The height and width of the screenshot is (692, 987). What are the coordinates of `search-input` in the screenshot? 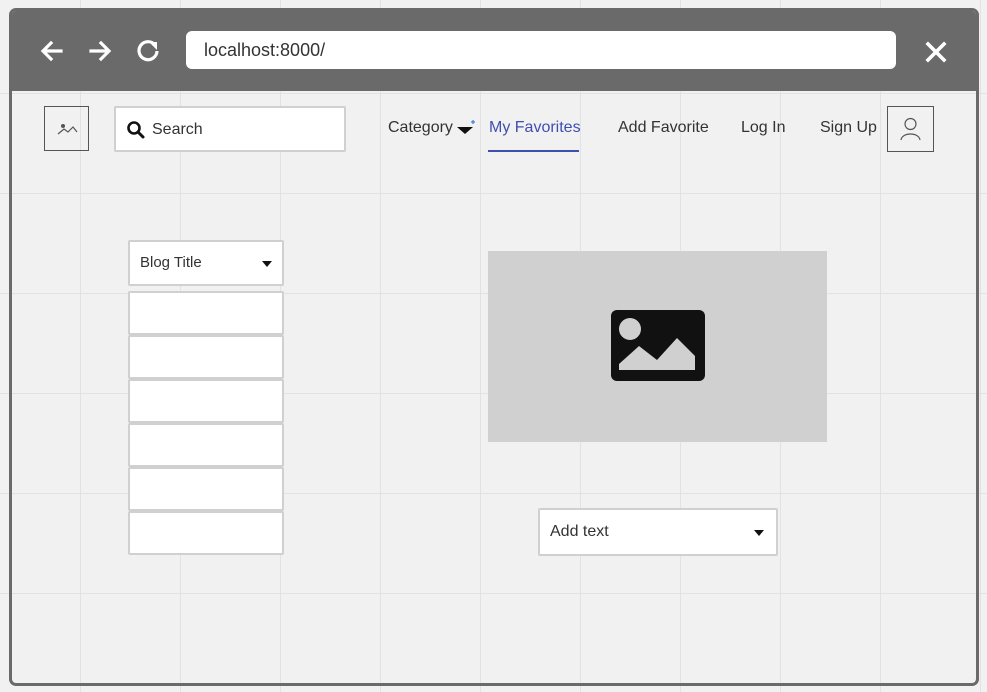 It's located at (244, 130).